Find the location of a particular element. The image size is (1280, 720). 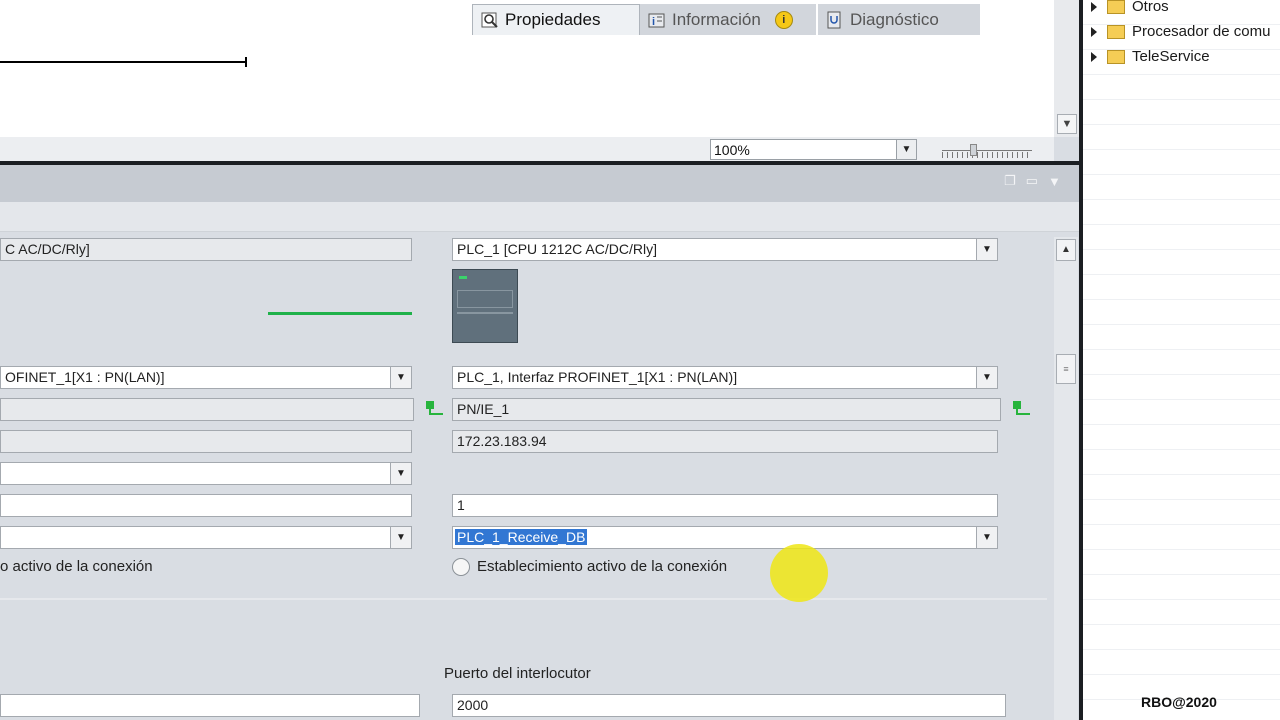

scroll-down-button: ▼ is located at coordinates (1067, 124).